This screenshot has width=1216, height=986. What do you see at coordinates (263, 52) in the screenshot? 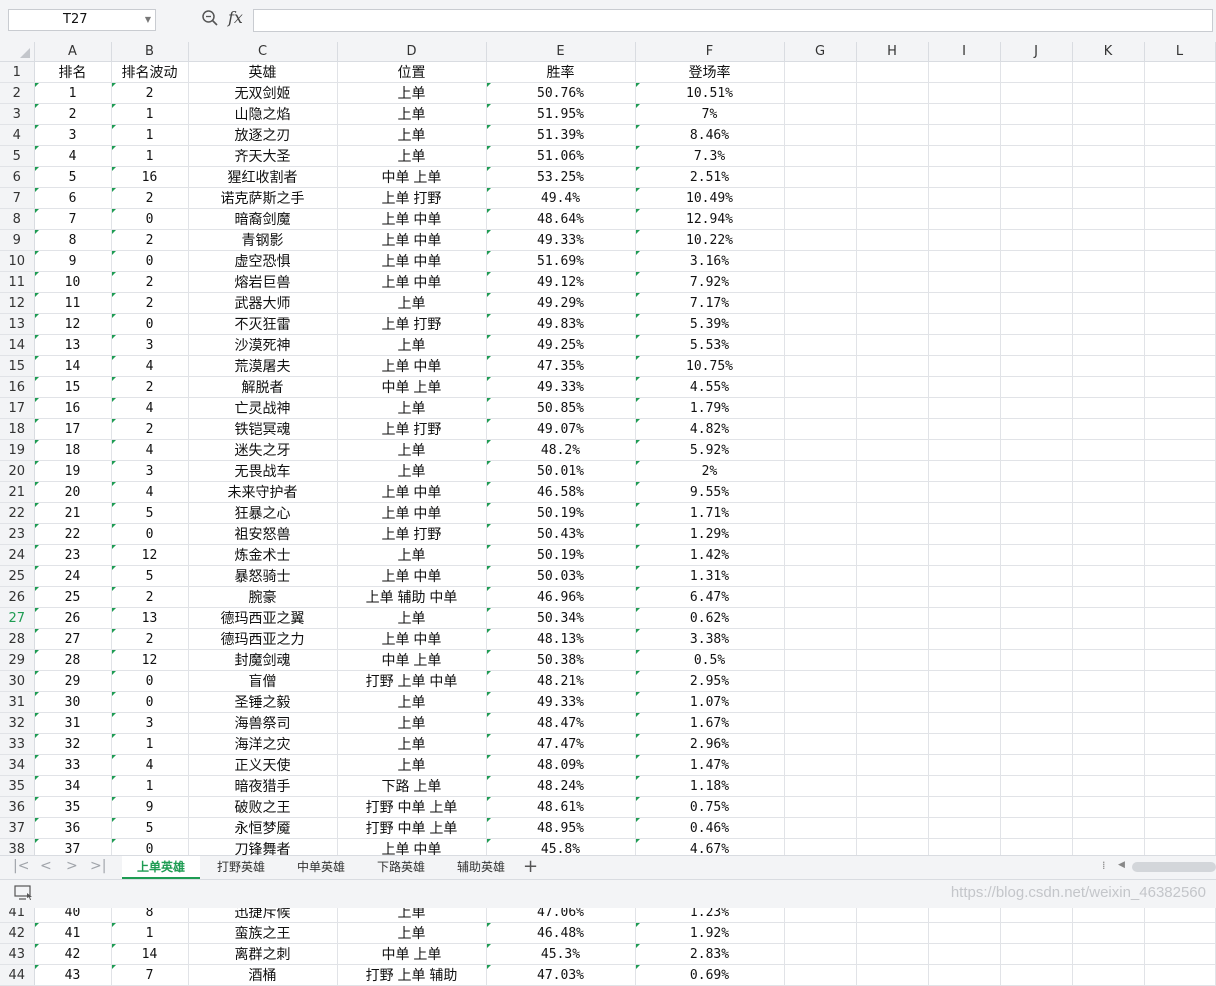
I see `column-header: C` at bounding box center [263, 52].